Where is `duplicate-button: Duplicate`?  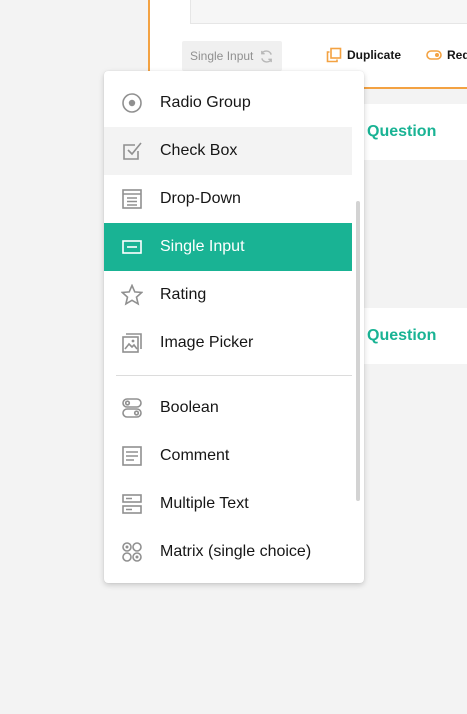 duplicate-button: Duplicate is located at coordinates (363, 55).